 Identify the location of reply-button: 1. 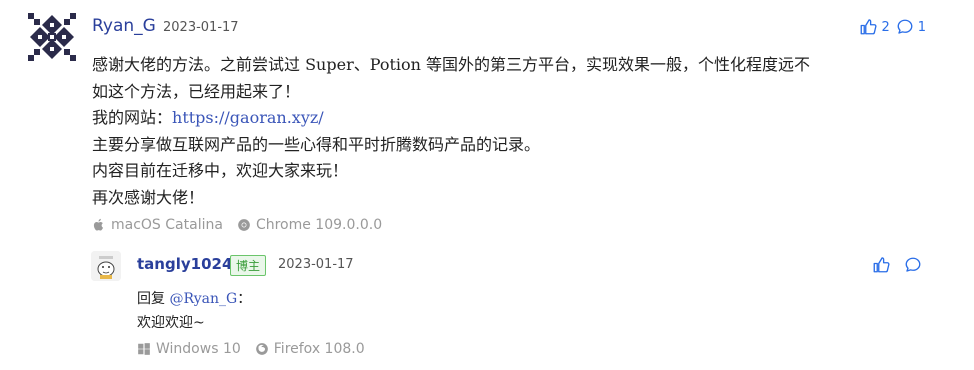
(911, 27).